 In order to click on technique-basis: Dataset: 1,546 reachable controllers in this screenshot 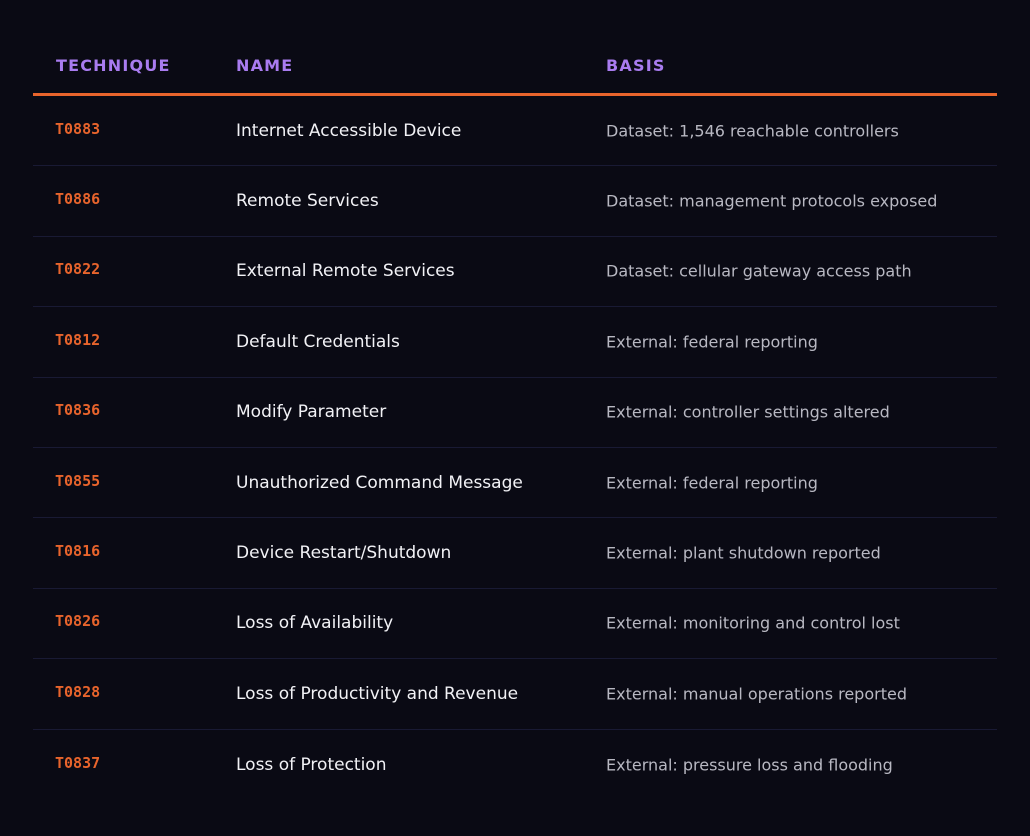, I will do `click(752, 131)`.